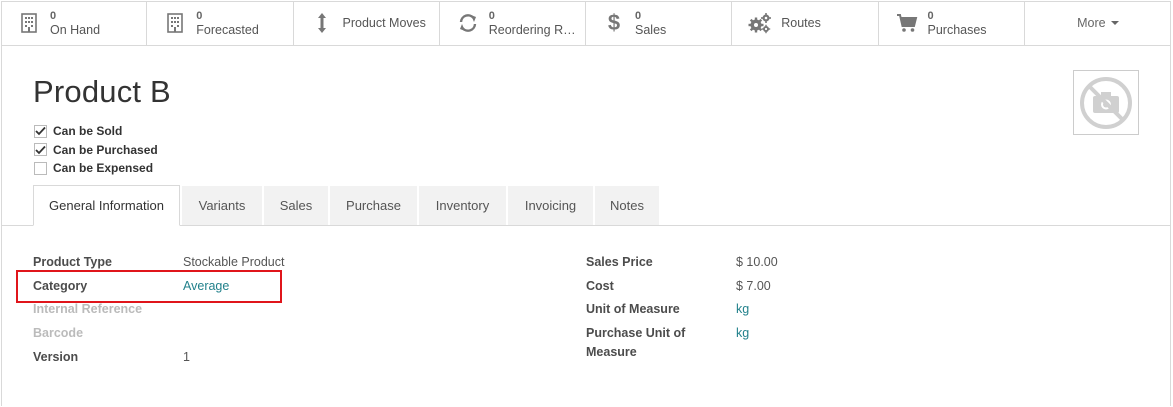 The width and height of the screenshot is (1173, 407). Describe the element at coordinates (1114, 23) in the screenshot. I see `caret-down-icon` at that location.